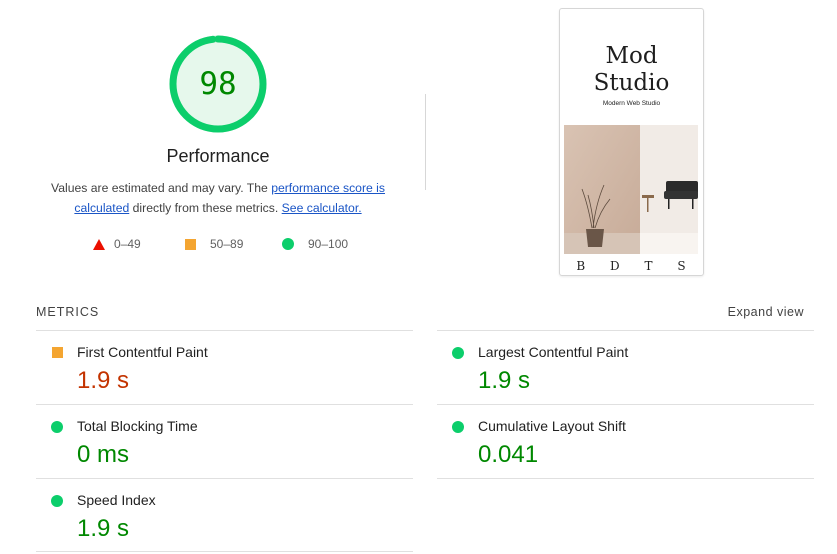  I want to click on metric-name: Largest Contentful Paint, so click(553, 352).